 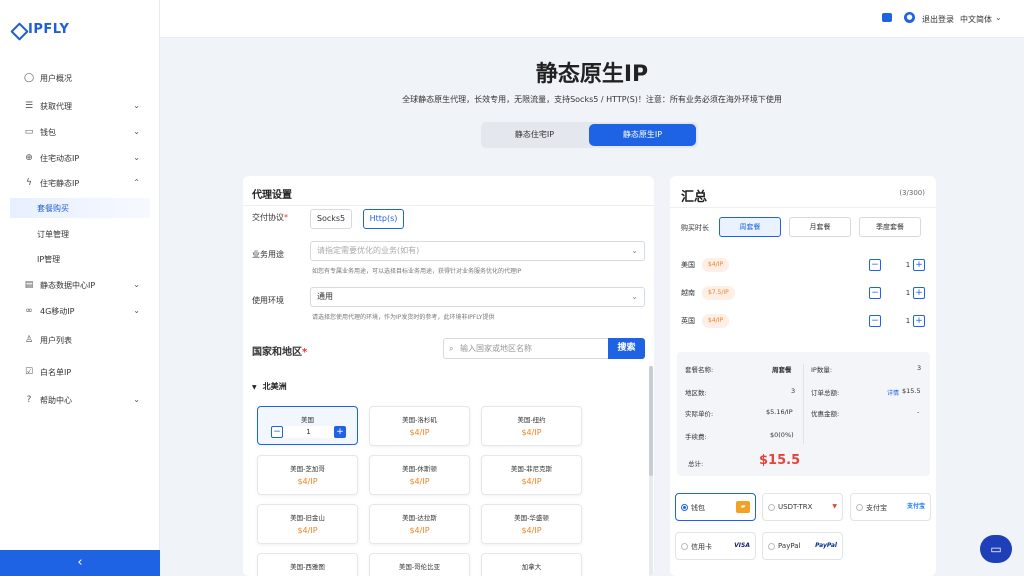 What do you see at coordinates (80, 234) in the screenshot?
I see `sidebar-item-order-management: 订单管理` at bounding box center [80, 234].